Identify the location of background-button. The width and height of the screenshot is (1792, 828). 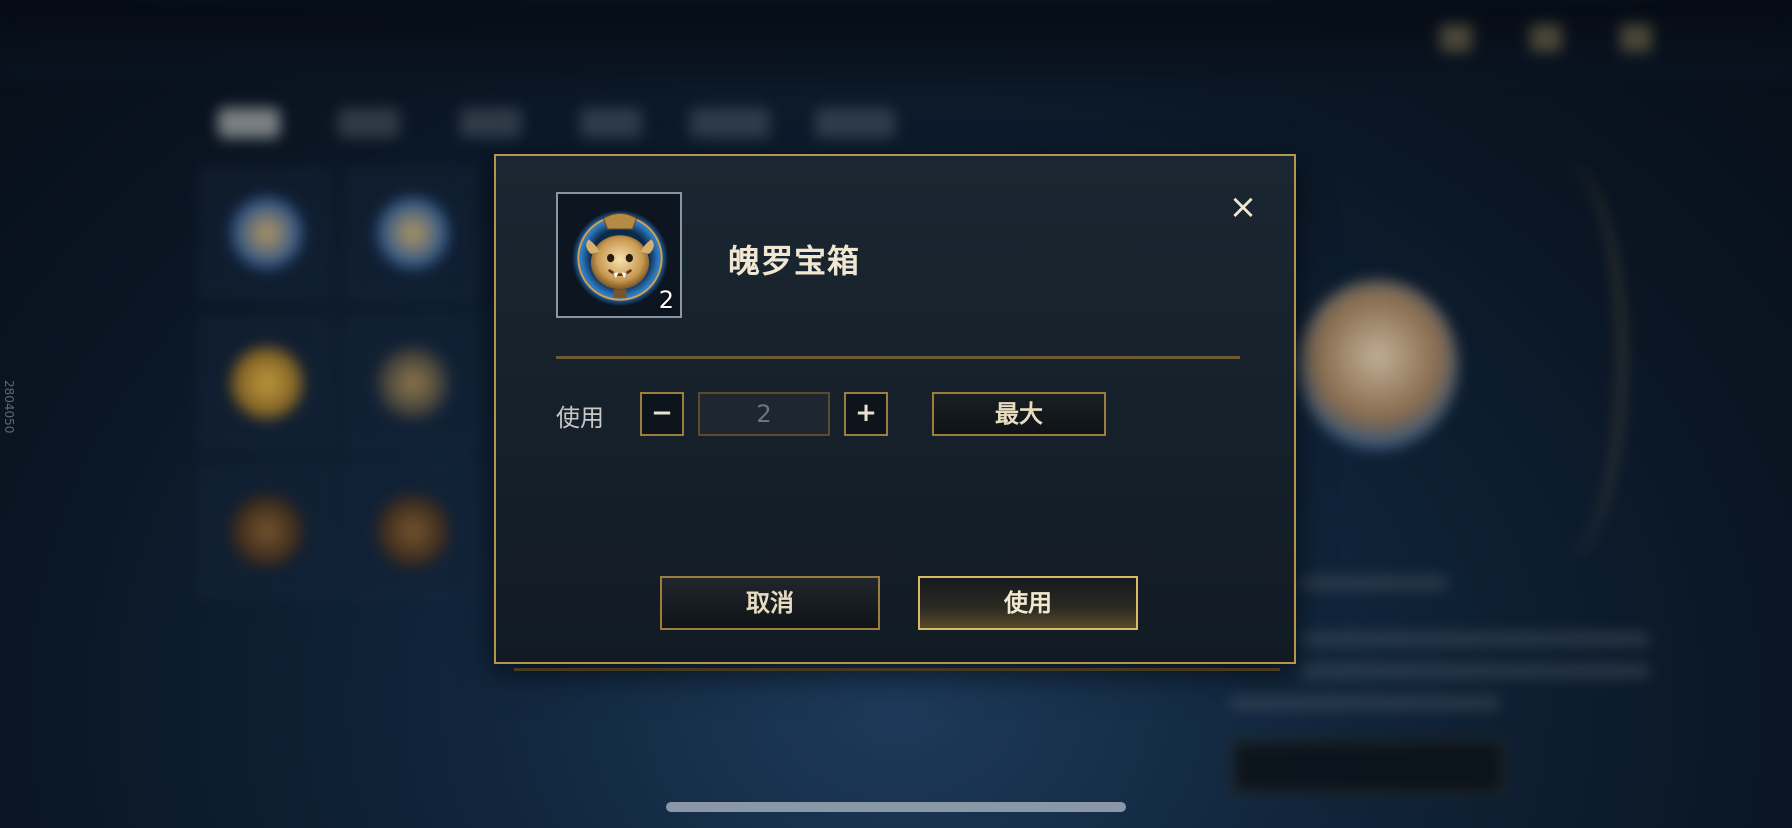
(1368, 767).